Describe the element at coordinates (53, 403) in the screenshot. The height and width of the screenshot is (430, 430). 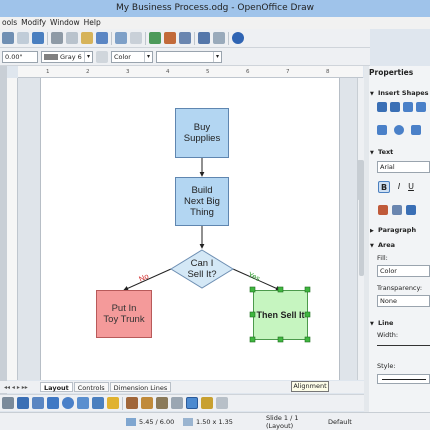
I see `connector-icon` at that location.